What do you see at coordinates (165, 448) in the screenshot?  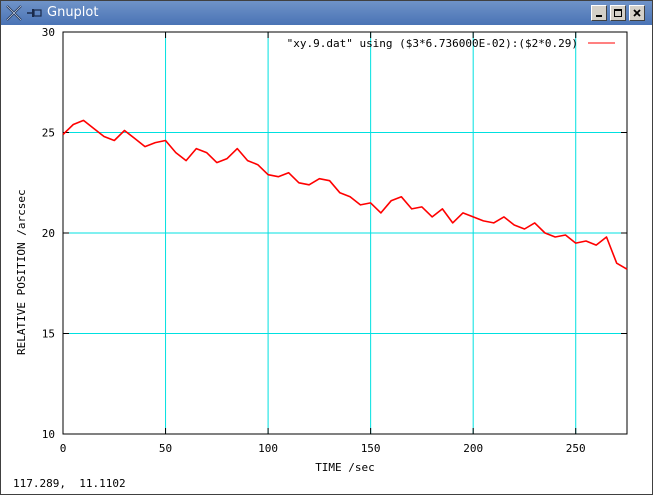 I see `x-tick-label: 50` at bounding box center [165, 448].